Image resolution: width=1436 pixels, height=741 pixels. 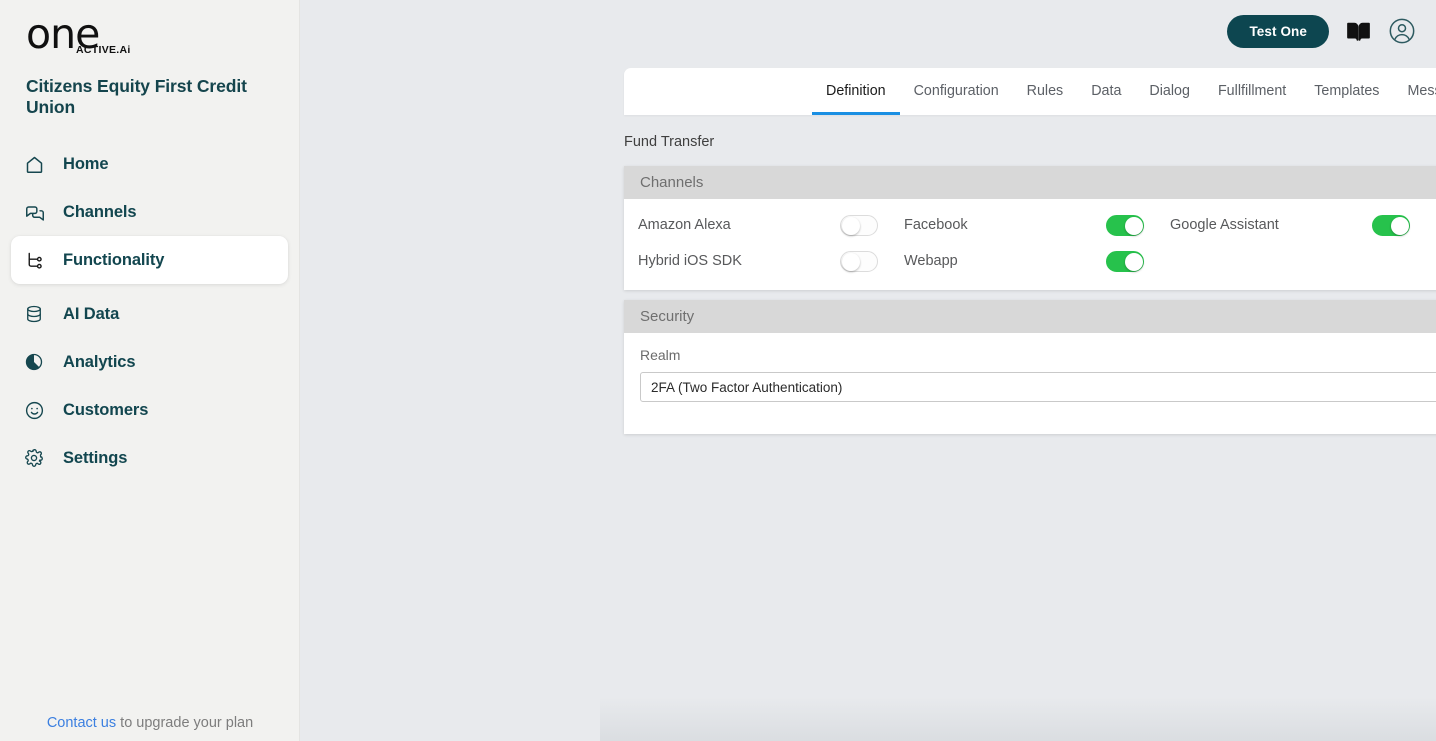 What do you see at coordinates (1414, 91) in the screenshot?
I see `tab-message: Message` at bounding box center [1414, 91].